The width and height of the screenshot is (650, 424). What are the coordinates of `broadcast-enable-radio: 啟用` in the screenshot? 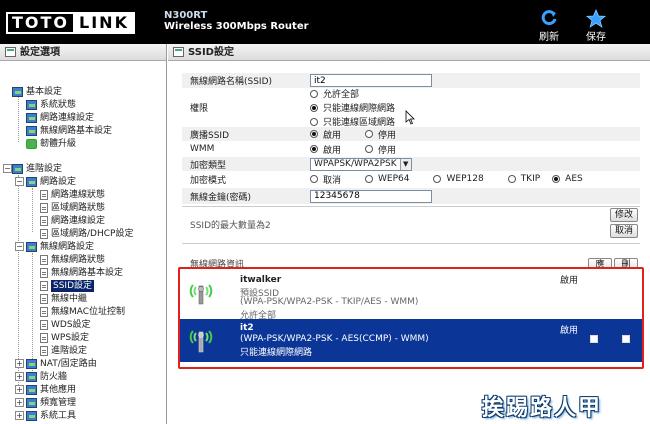 It's located at (325, 134).